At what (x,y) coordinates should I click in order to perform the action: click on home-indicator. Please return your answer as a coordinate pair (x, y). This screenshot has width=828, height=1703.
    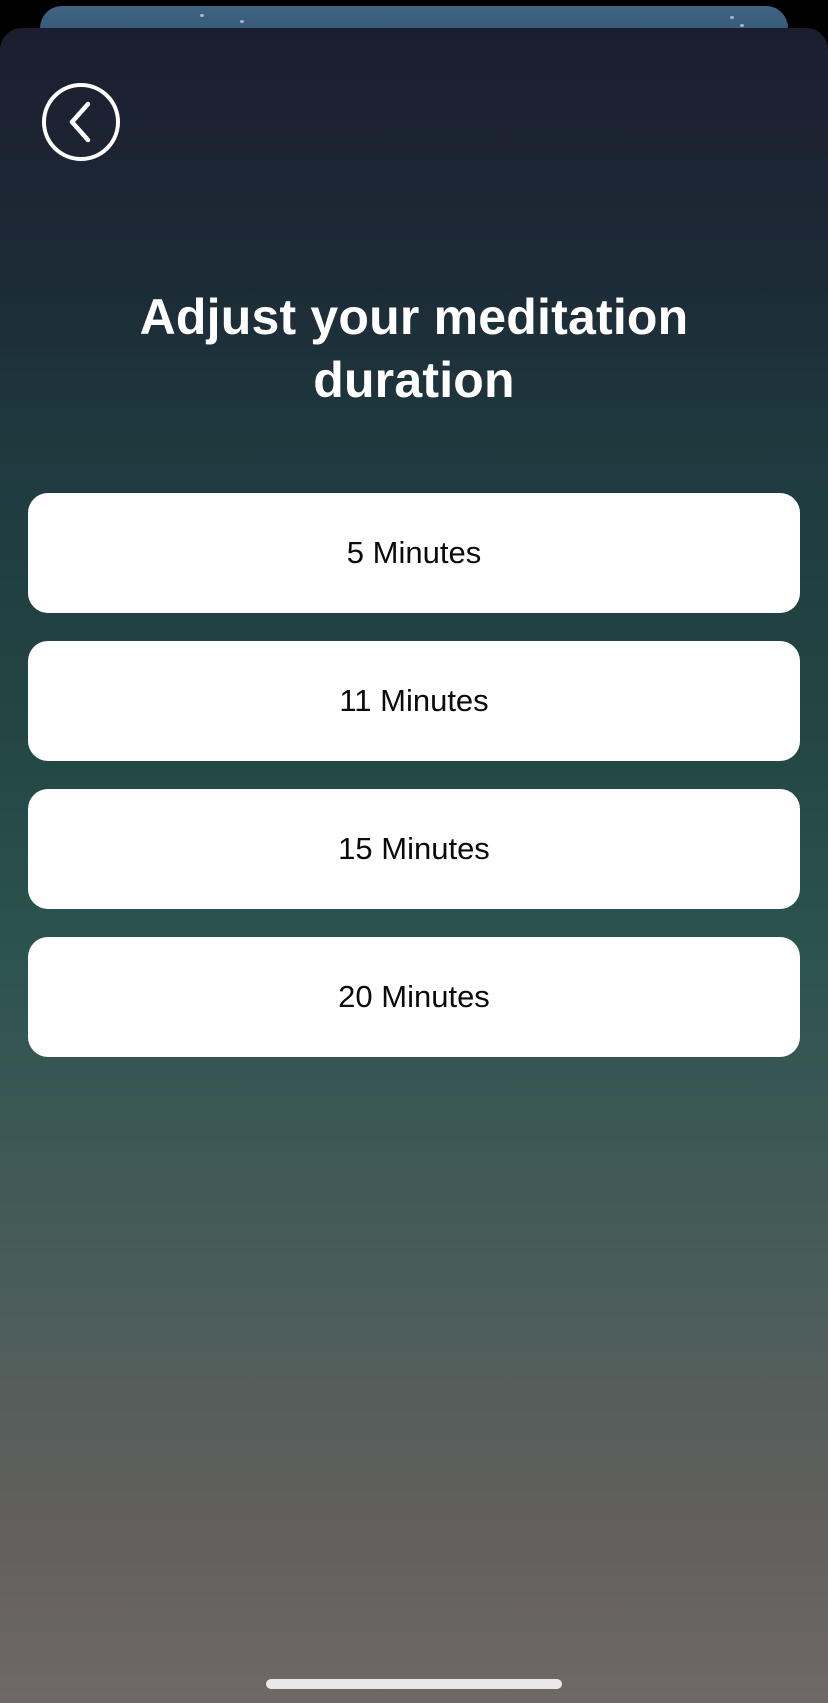
    Looking at the image, I should click on (414, 1684).